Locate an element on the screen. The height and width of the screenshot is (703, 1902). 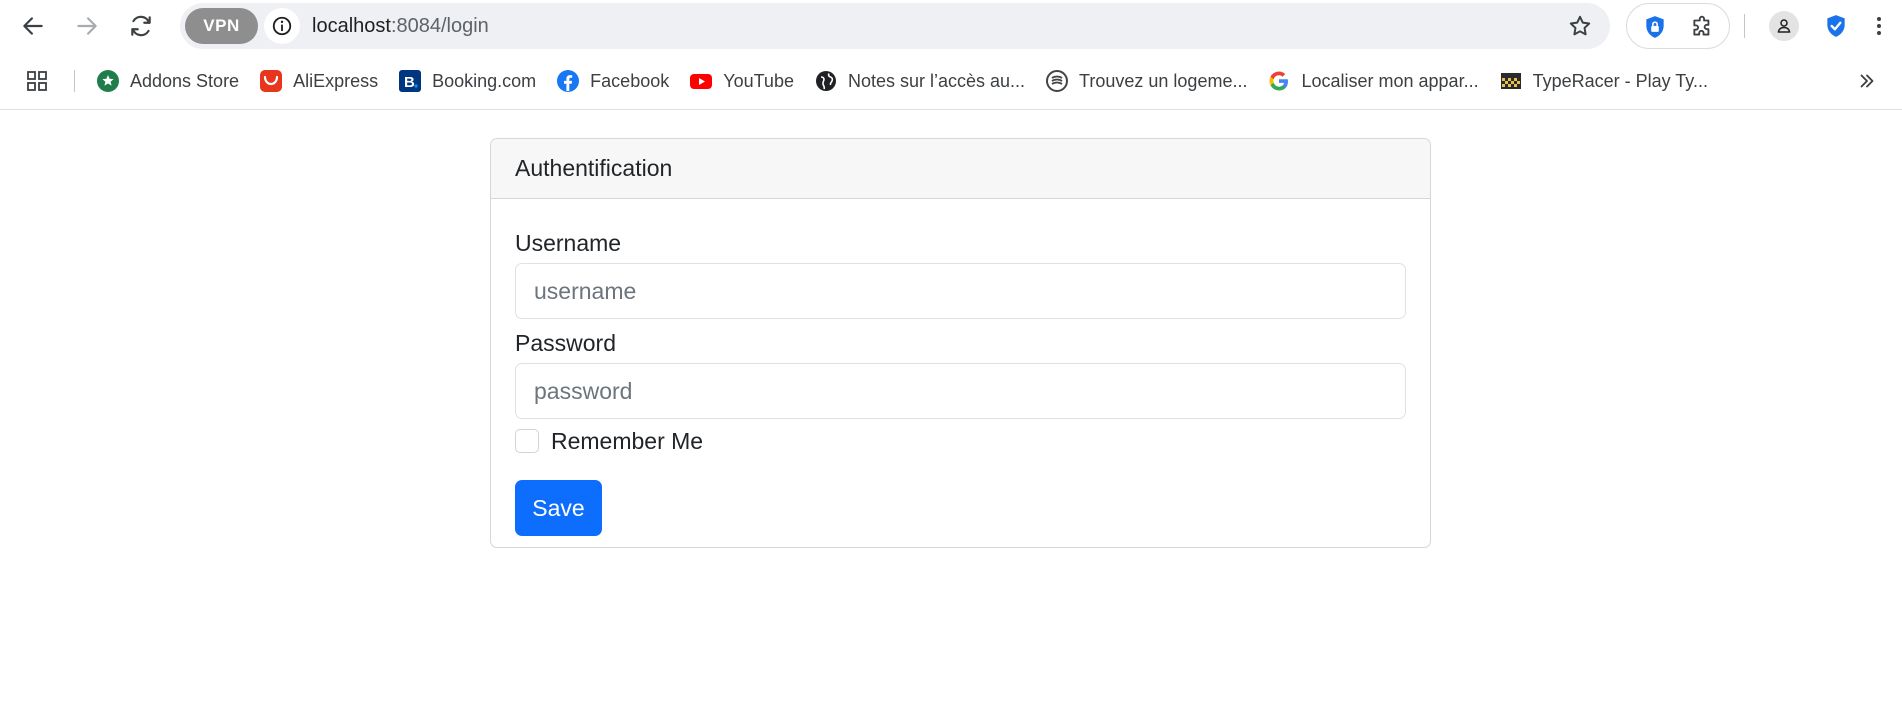
password-label: Password is located at coordinates (565, 343).